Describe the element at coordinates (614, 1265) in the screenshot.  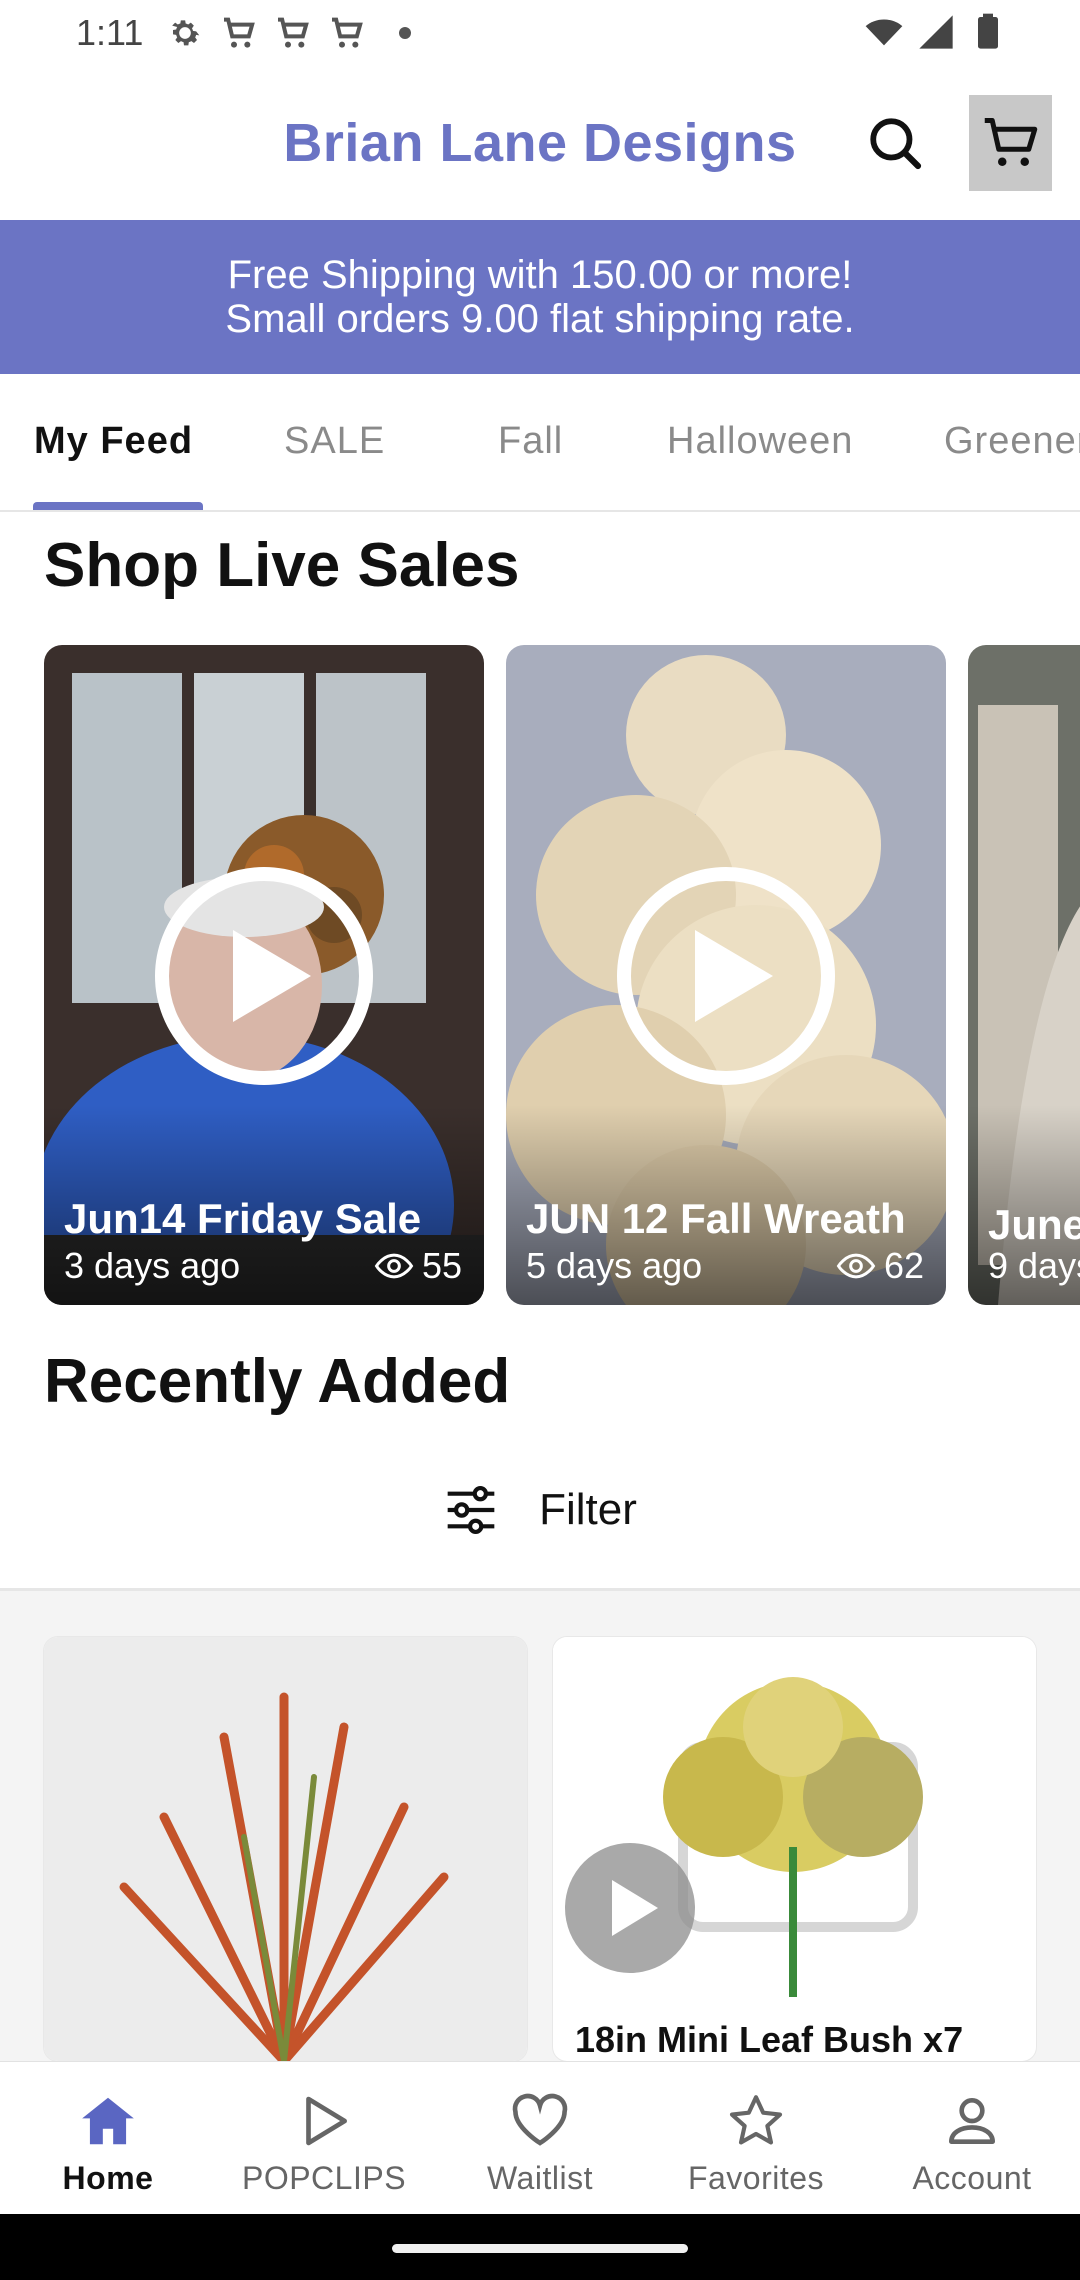
I see `live-sale-age: 5 days ago` at that location.